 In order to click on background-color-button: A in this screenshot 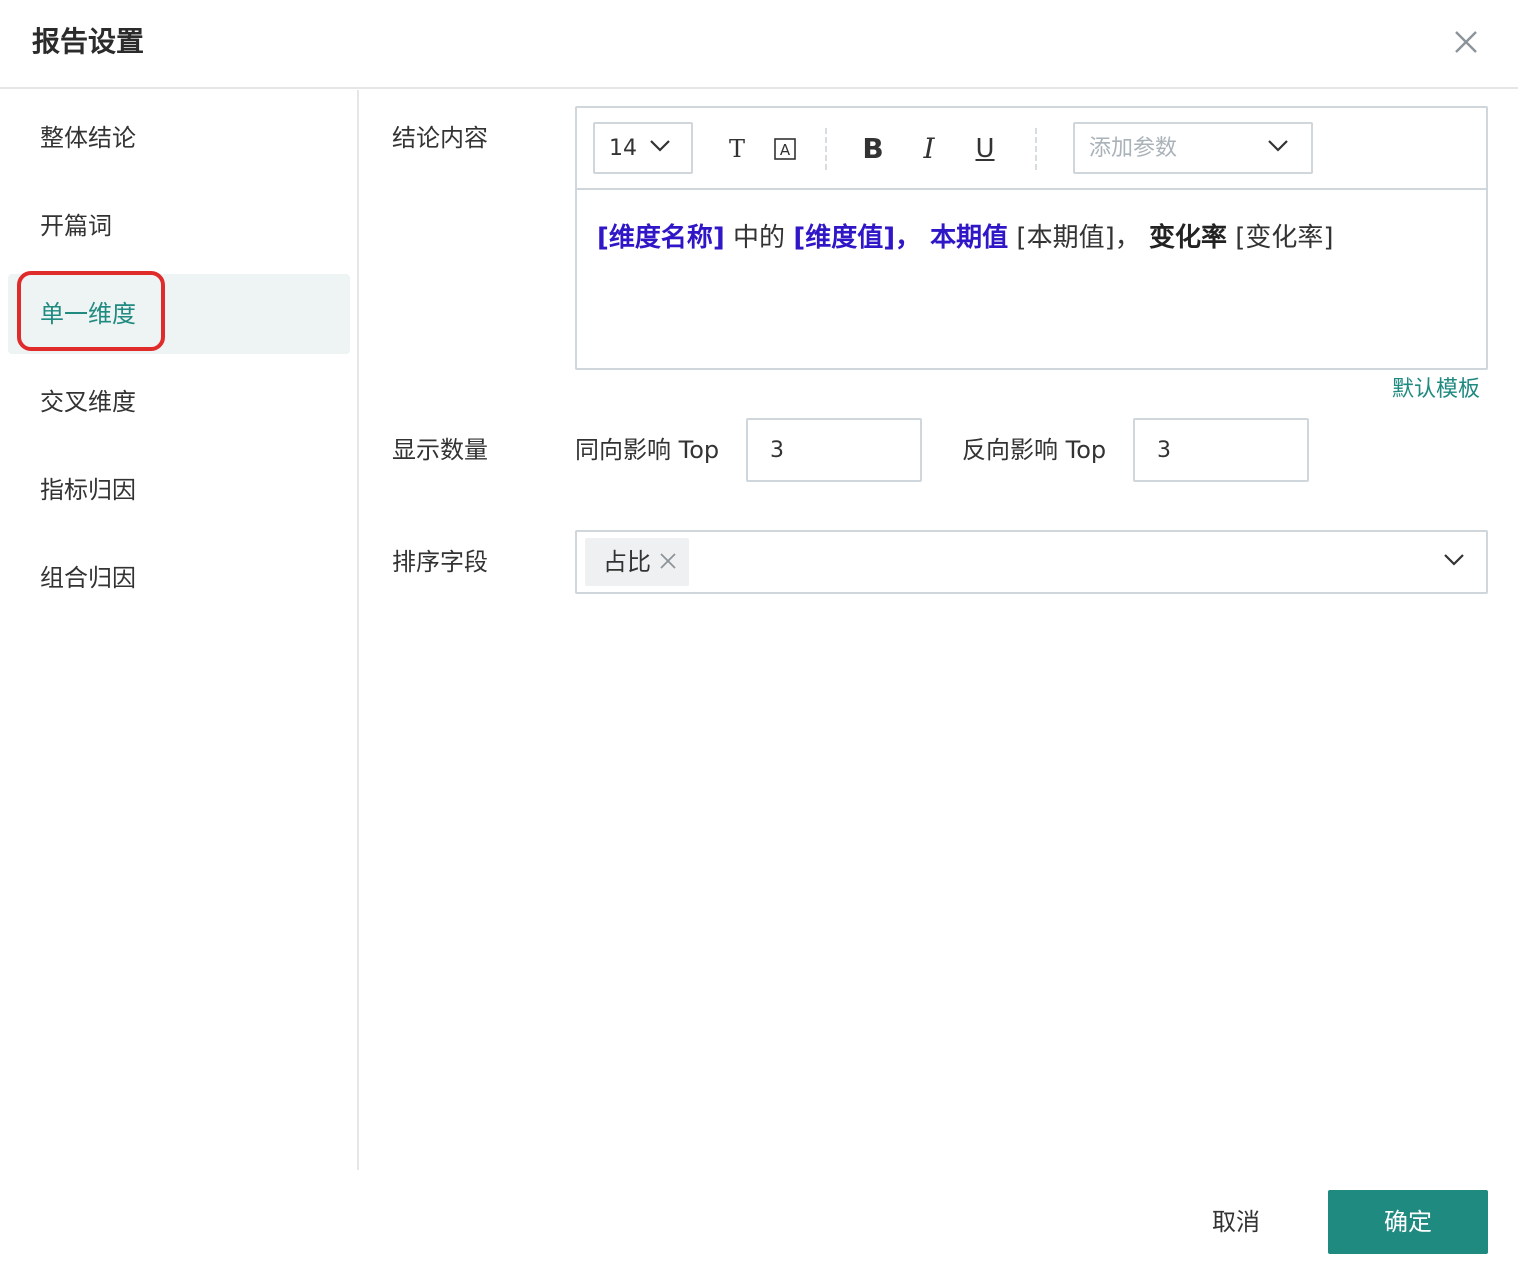, I will do `click(785, 149)`.